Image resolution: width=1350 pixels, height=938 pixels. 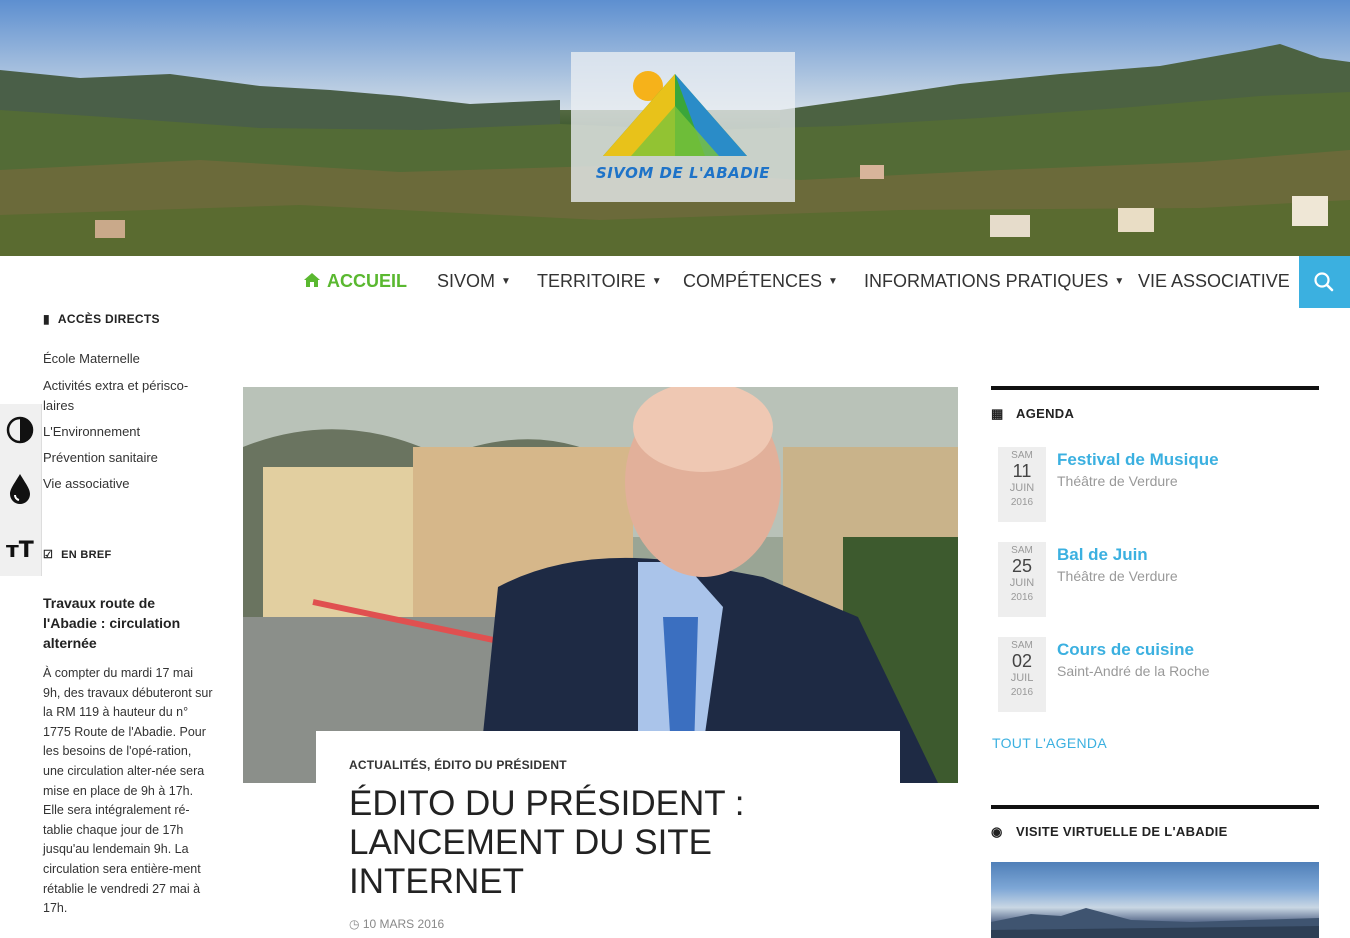 What do you see at coordinates (1138, 460) in the screenshot?
I see `event-title: Festival de Musique` at bounding box center [1138, 460].